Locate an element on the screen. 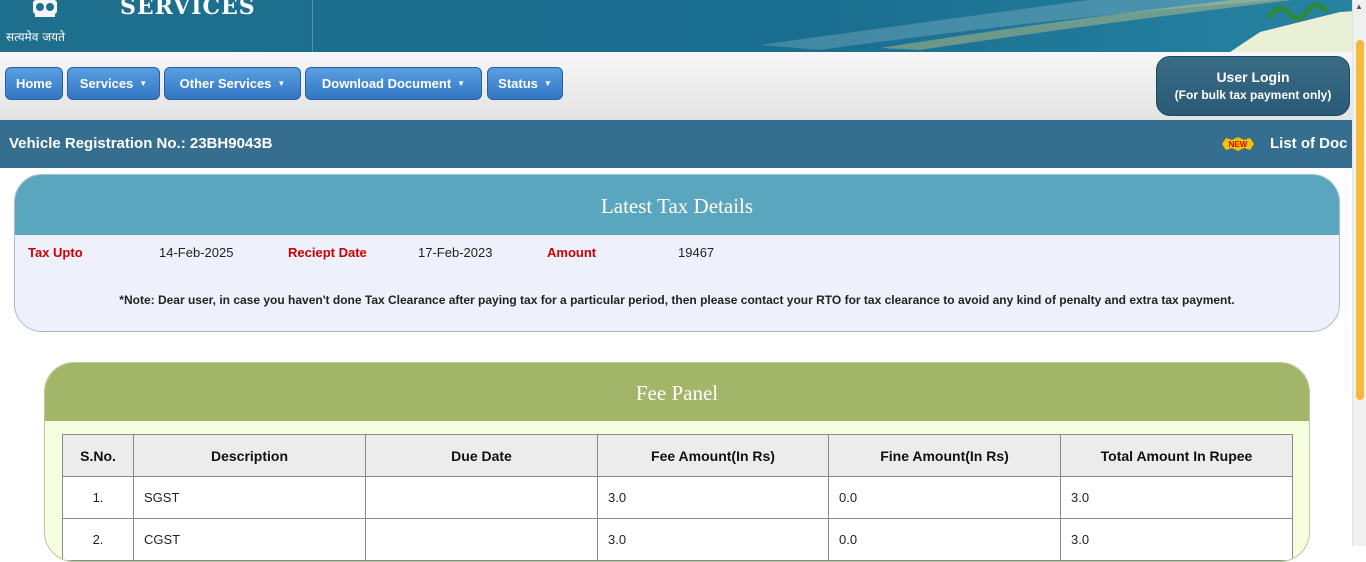  nav-services-dropdown: Services ▼ is located at coordinates (113, 83).